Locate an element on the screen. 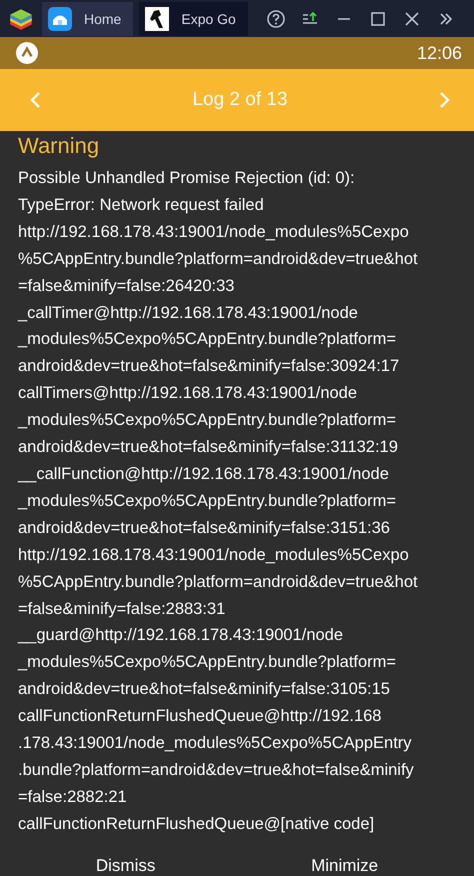 This screenshot has width=474, height=876. log-line: Possible Unhandled Promise Rejection (id: 0): is located at coordinates (187, 178).